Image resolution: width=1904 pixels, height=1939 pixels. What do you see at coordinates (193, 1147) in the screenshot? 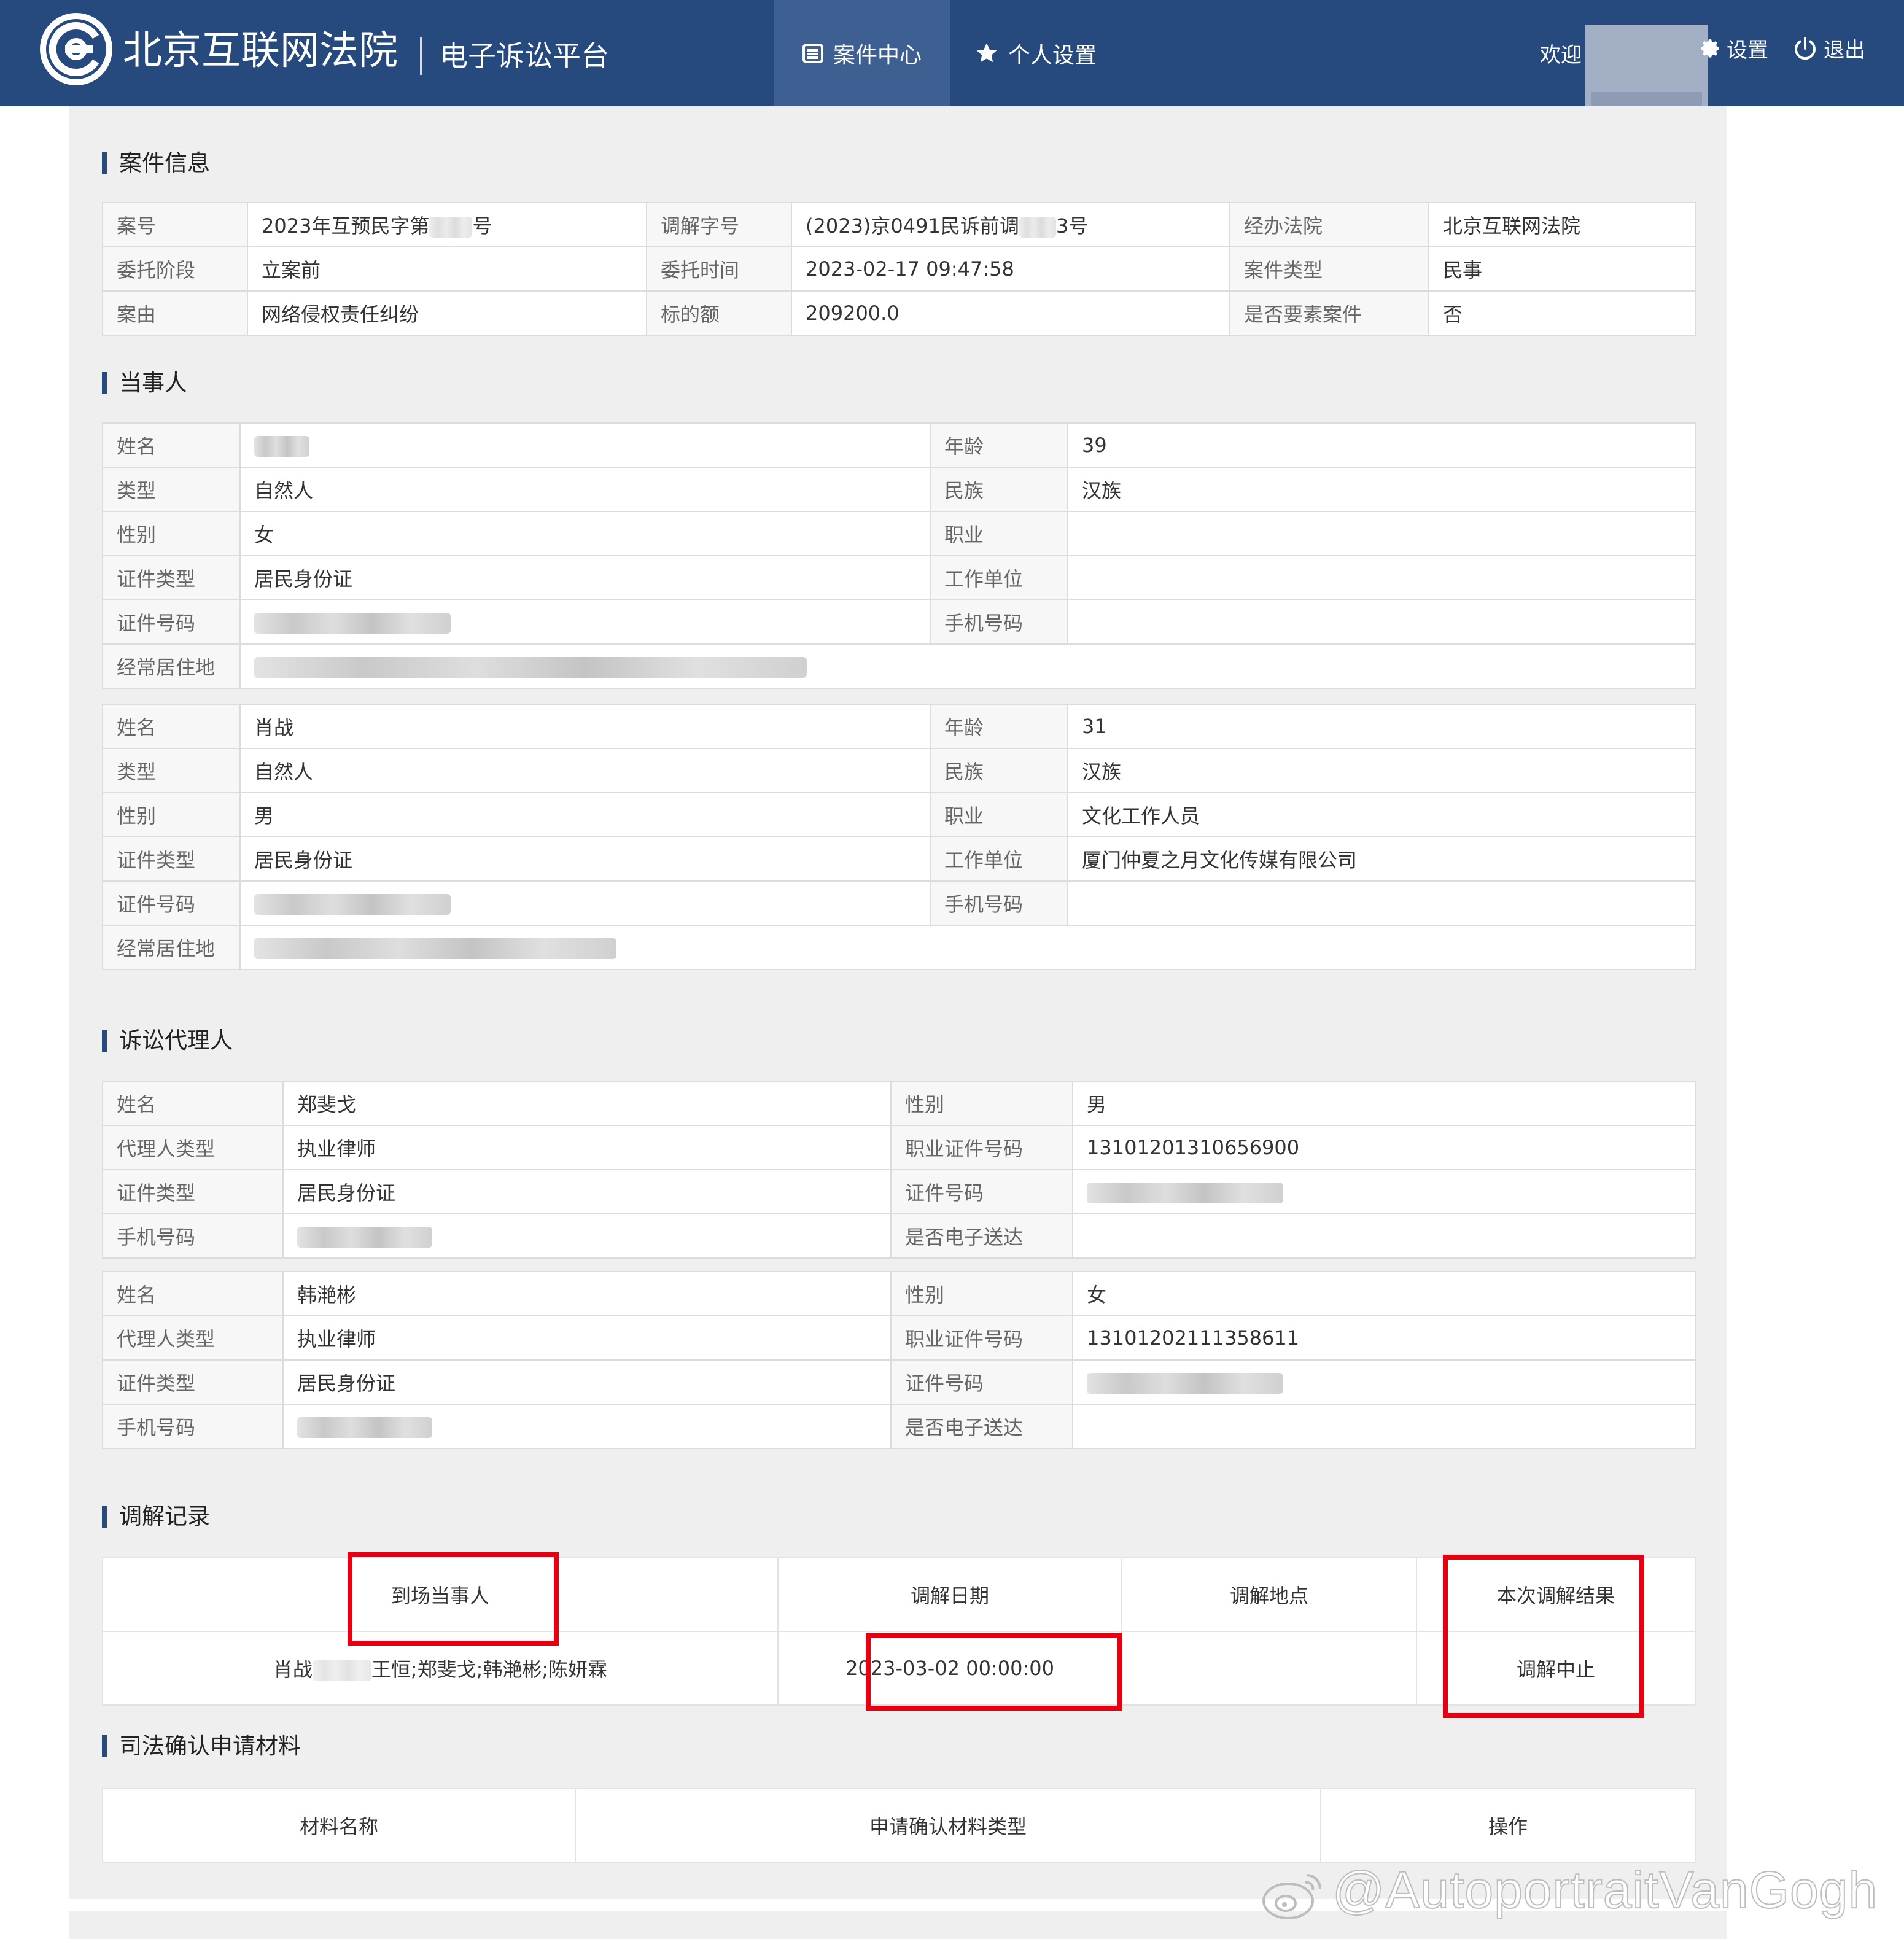
I see `agent-type-label: 代理人类型` at bounding box center [193, 1147].